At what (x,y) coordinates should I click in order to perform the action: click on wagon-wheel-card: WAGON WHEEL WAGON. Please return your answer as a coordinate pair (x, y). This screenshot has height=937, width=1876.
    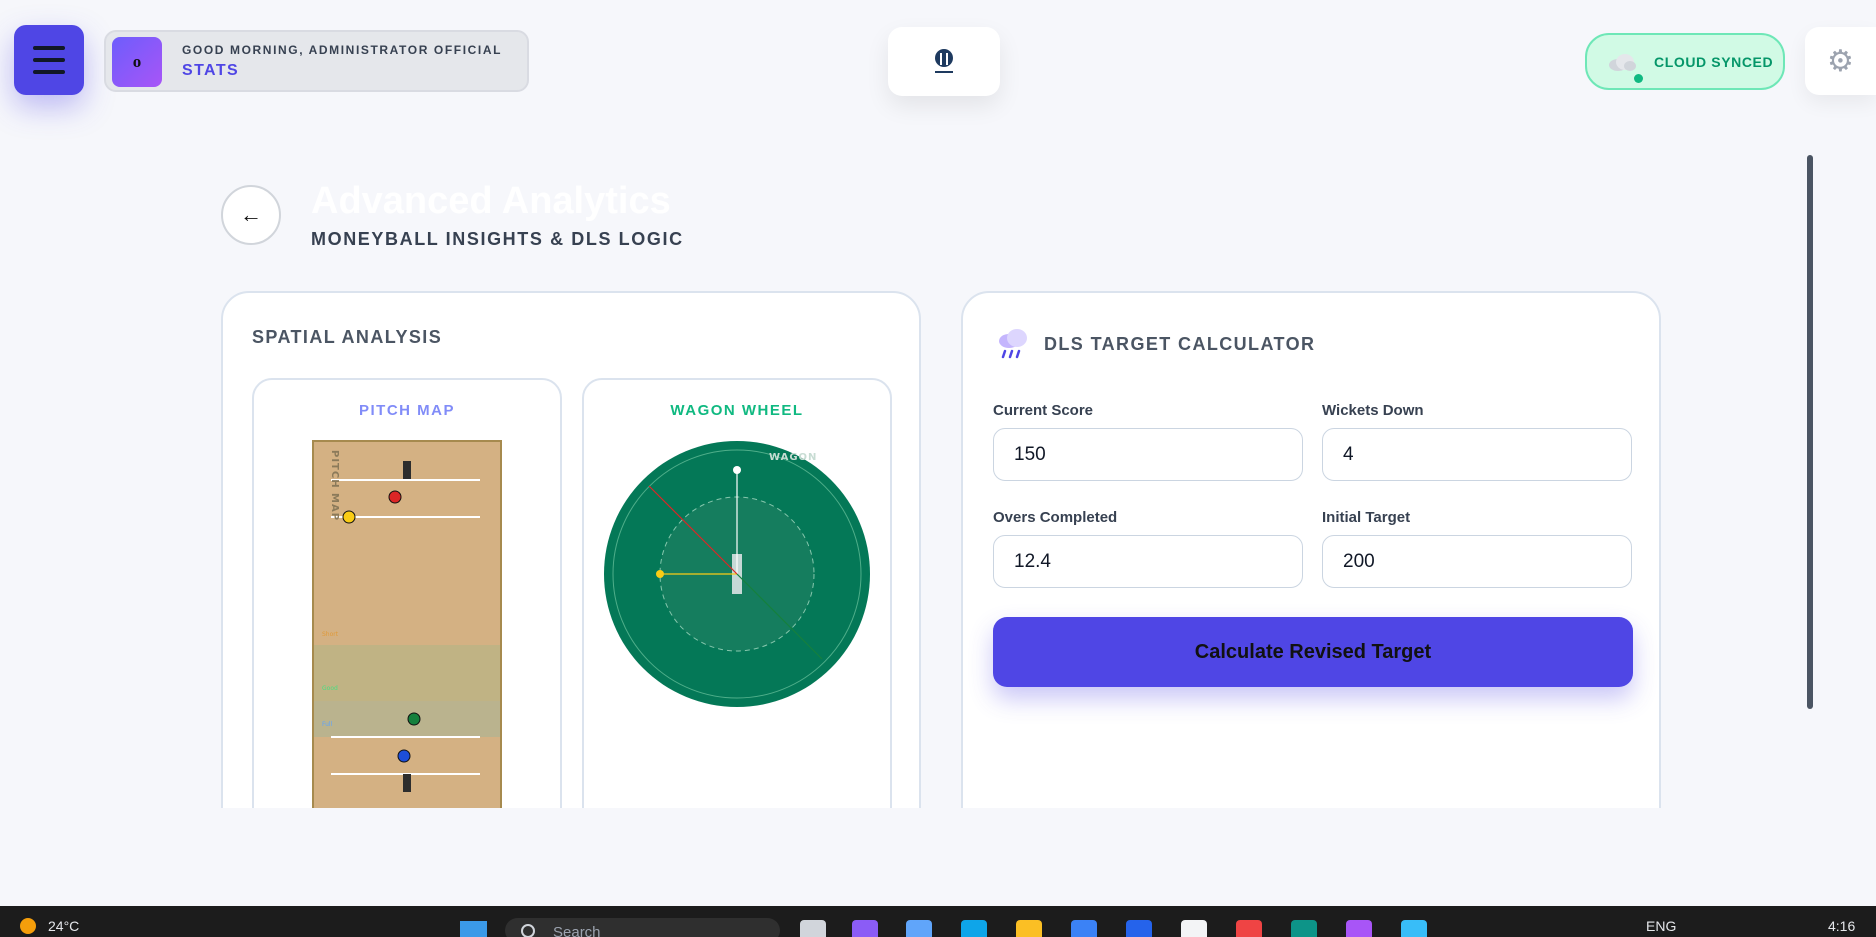
    Looking at the image, I should click on (737, 593).